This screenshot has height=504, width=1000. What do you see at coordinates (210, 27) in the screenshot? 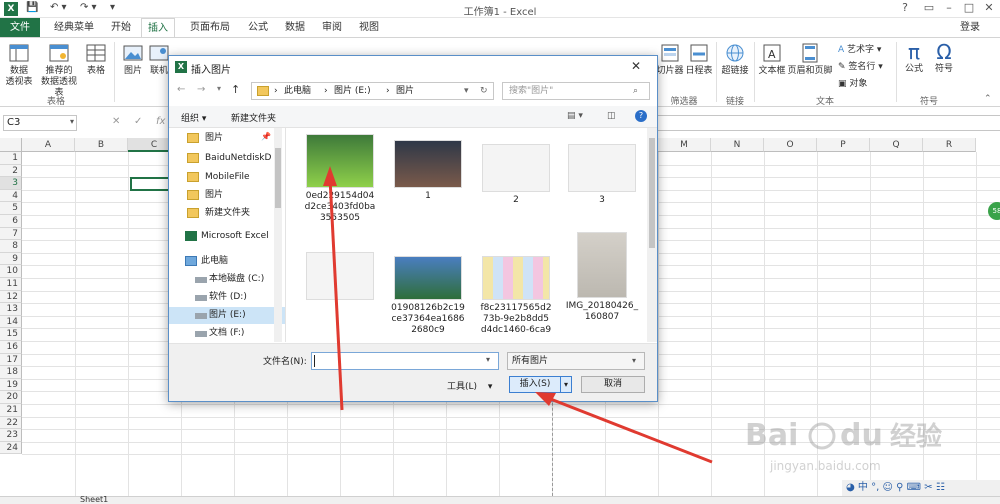
I see `tab-page-layout: 页面布局` at bounding box center [210, 27].